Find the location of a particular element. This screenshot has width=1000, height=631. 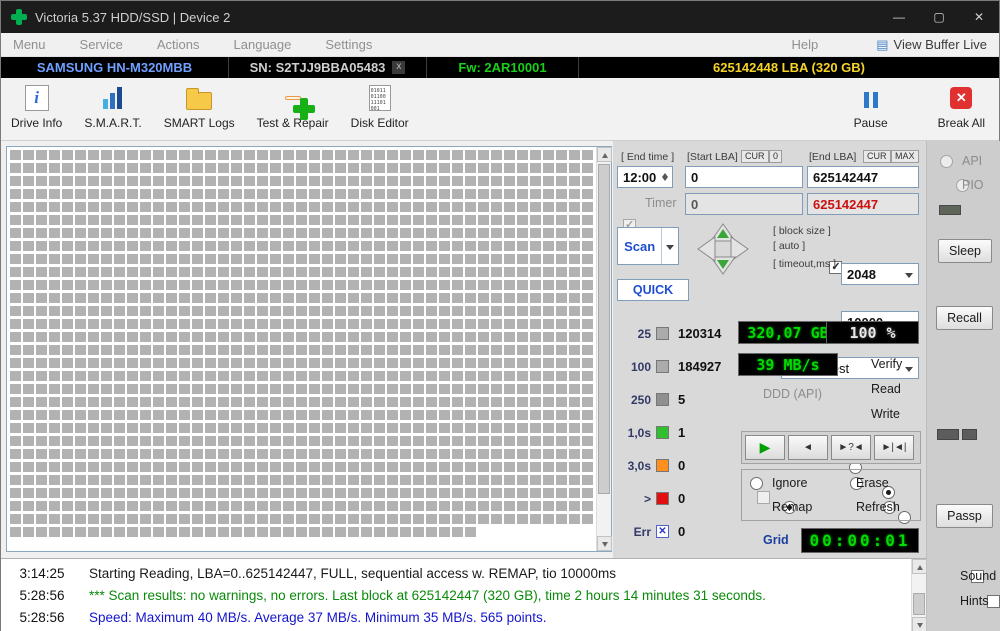

maximize-button: ▢ is located at coordinates (939, 17).